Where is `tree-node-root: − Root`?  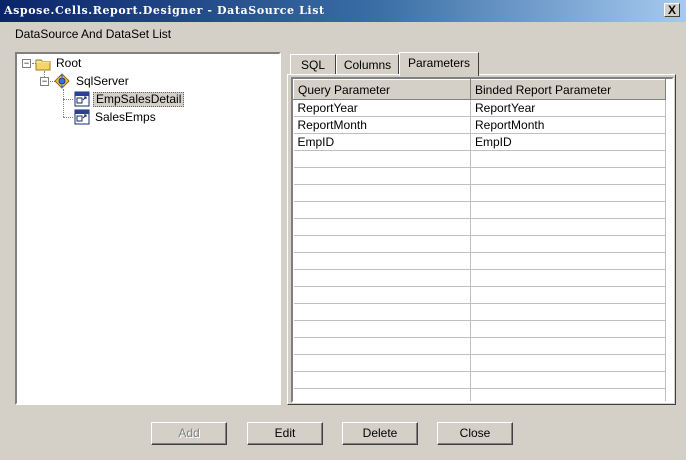 tree-node-root: − Root is located at coordinates (147, 63).